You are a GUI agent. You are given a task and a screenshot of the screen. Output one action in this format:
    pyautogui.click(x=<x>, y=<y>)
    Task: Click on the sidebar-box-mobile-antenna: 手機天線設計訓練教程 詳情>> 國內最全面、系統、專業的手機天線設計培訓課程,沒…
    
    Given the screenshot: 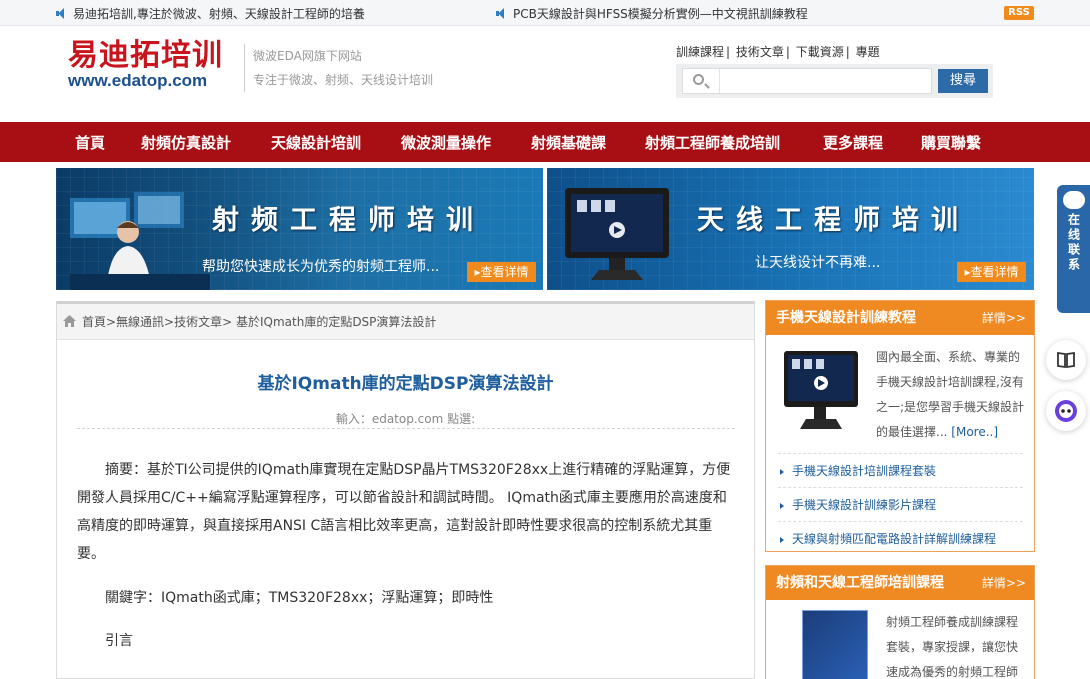 What is the action you would take?
    pyautogui.click(x=900, y=426)
    